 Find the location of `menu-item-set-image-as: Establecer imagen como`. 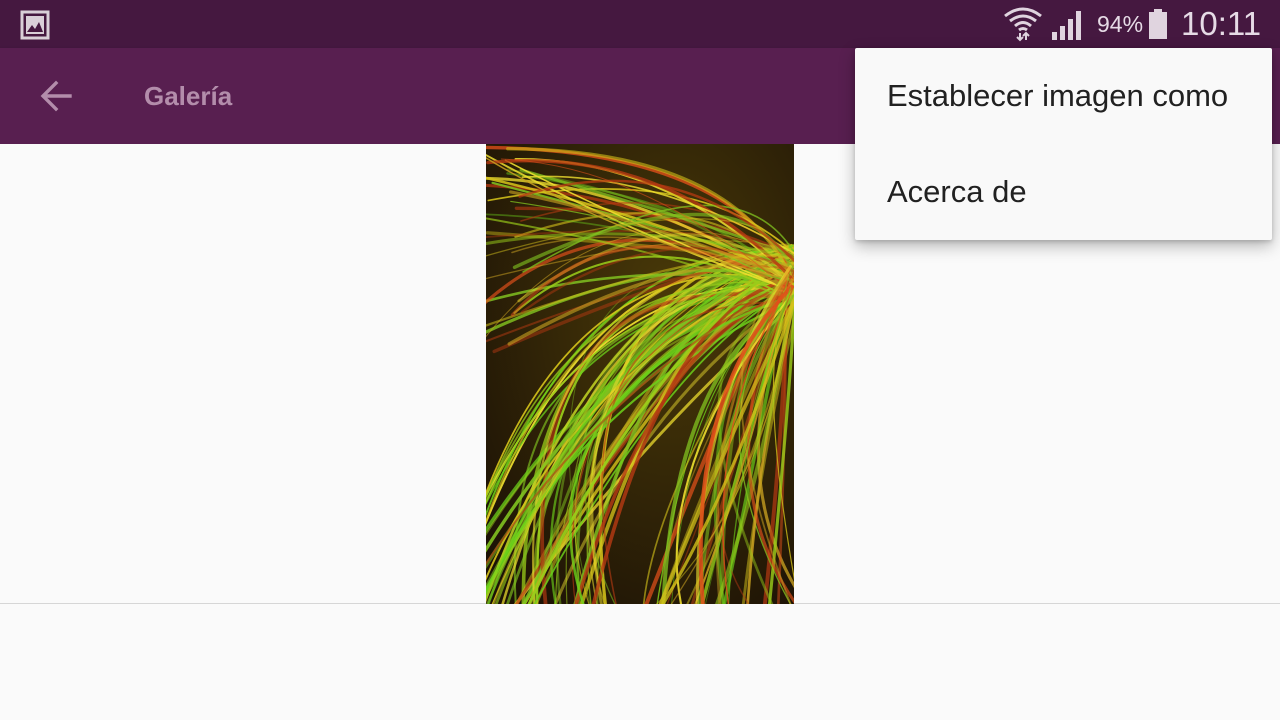

menu-item-set-image-as: Establecer imagen como is located at coordinates (1063, 96).